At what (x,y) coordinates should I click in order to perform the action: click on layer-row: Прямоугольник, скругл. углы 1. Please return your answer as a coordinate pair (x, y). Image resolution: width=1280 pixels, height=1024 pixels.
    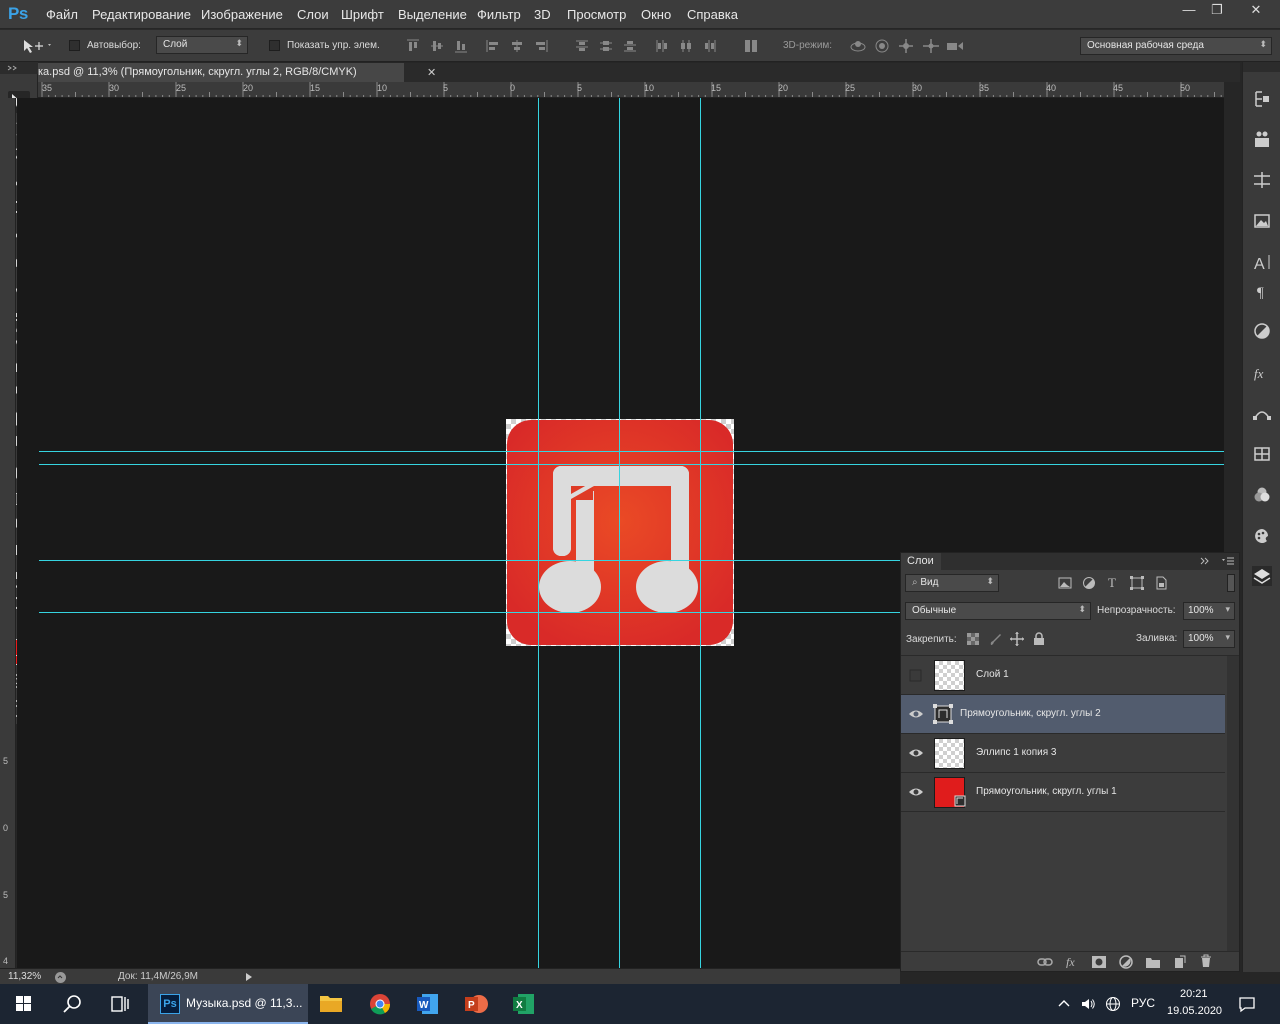
    Looking at the image, I should click on (1063, 792).